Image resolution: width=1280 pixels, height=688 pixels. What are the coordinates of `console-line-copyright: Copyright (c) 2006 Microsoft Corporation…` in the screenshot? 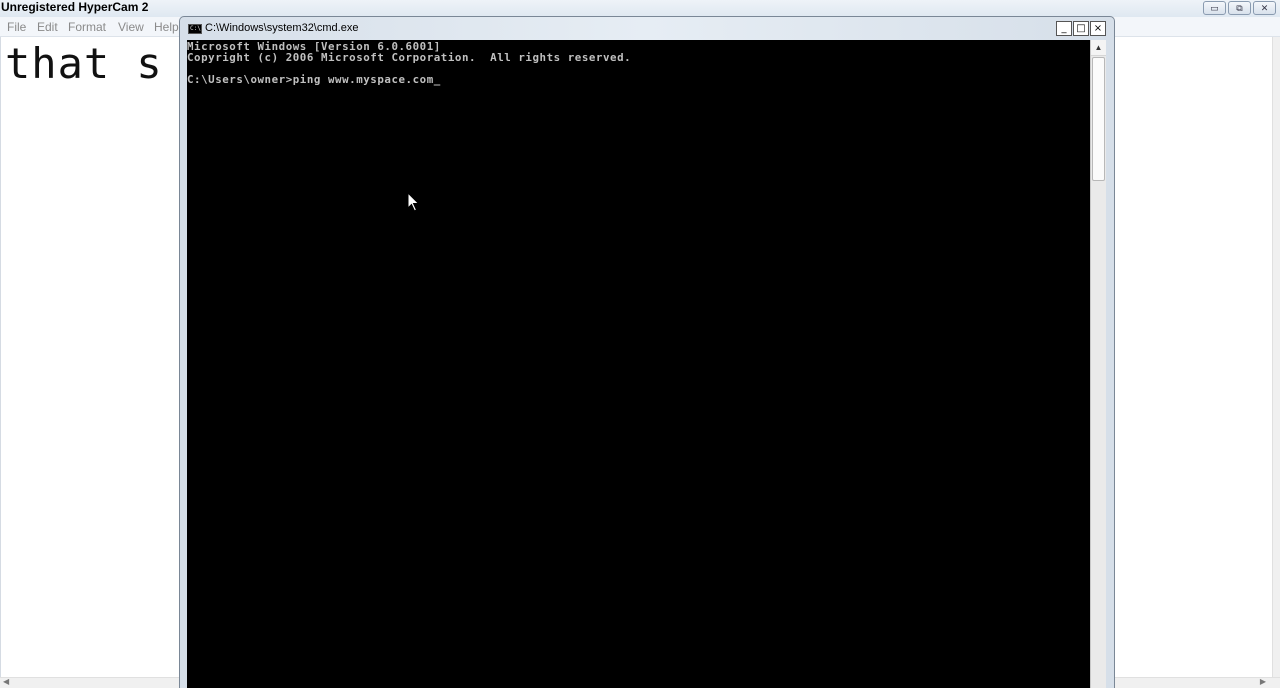 It's located at (409, 57).